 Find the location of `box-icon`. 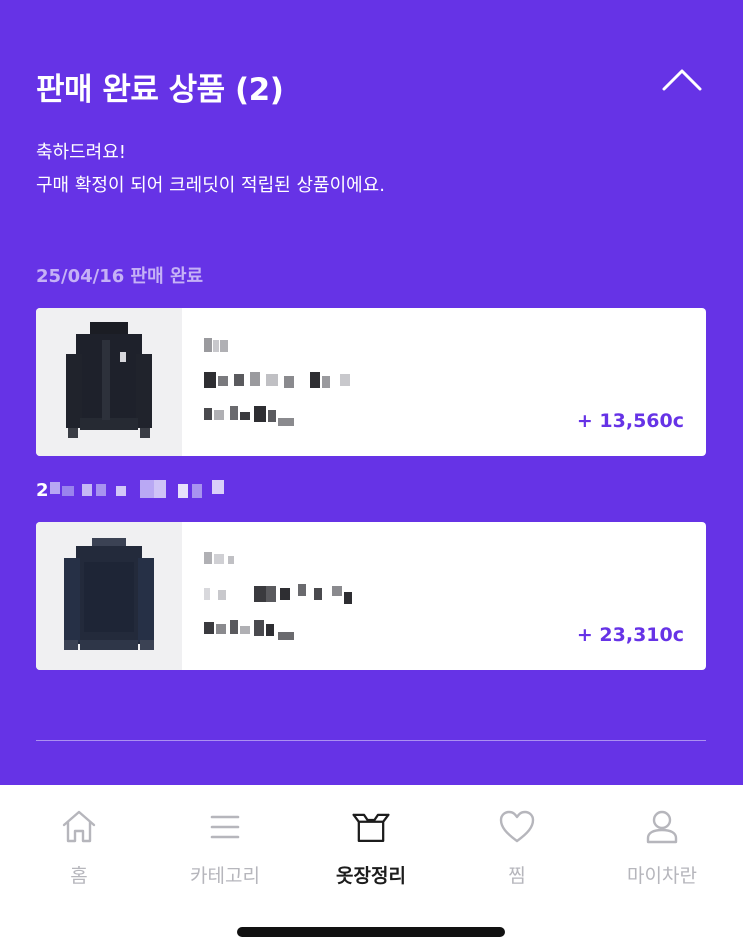

box-icon is located at coordinates (371, 827).